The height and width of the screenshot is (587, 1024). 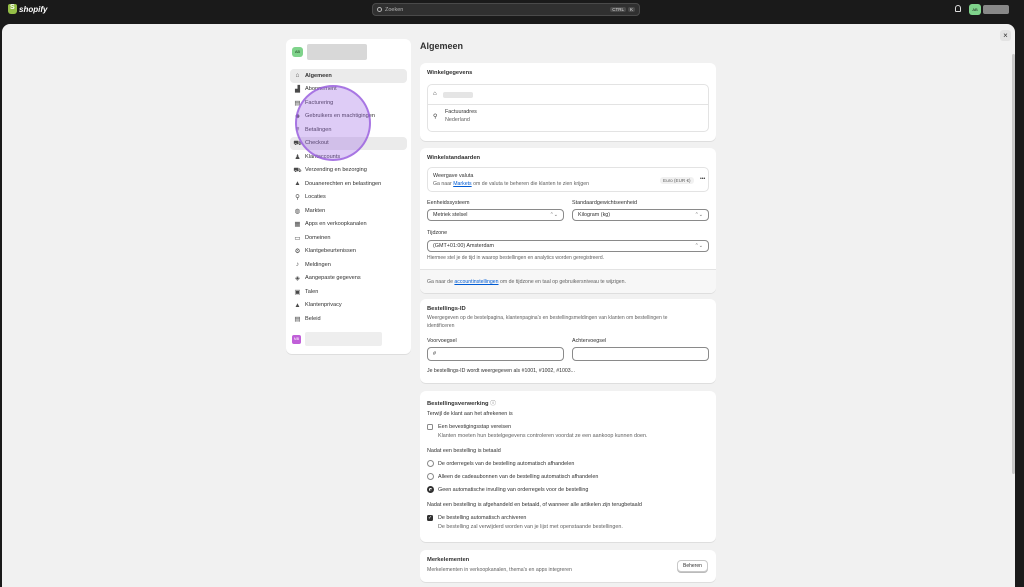 What do you see at coordinates (323, 156) in the screenshot?
I see `sidebar-item-label: Klantaccounts` at bounding box center [323, 156].